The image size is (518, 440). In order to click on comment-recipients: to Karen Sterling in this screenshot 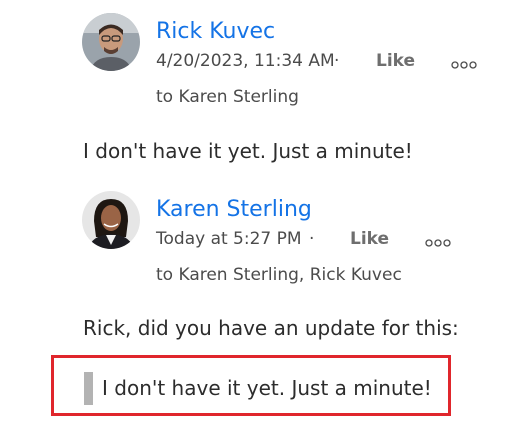, I will do `click(227, 97)`.